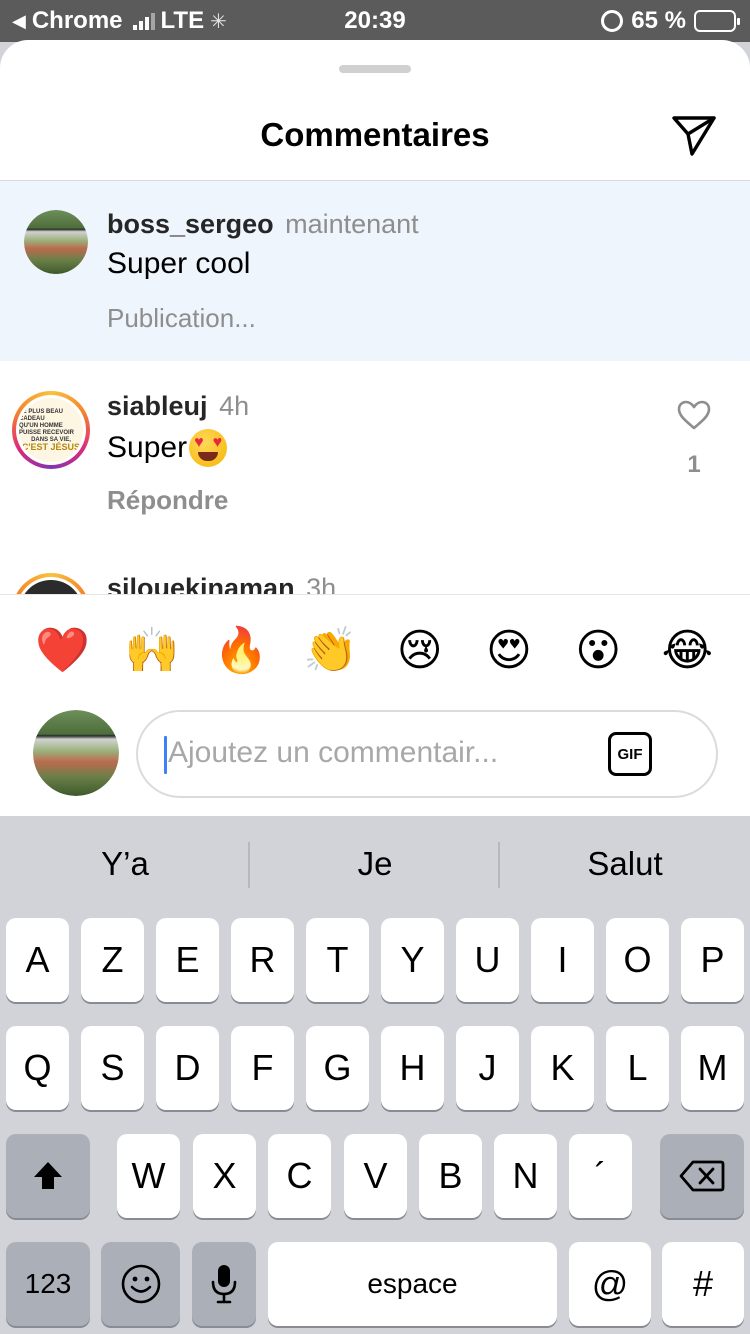 This screenshot has width=750, height=1334. What do you see at coordinates (450, 1176) in the screenshot?
I see `key-b: B` at bounding box center [450, 1176].